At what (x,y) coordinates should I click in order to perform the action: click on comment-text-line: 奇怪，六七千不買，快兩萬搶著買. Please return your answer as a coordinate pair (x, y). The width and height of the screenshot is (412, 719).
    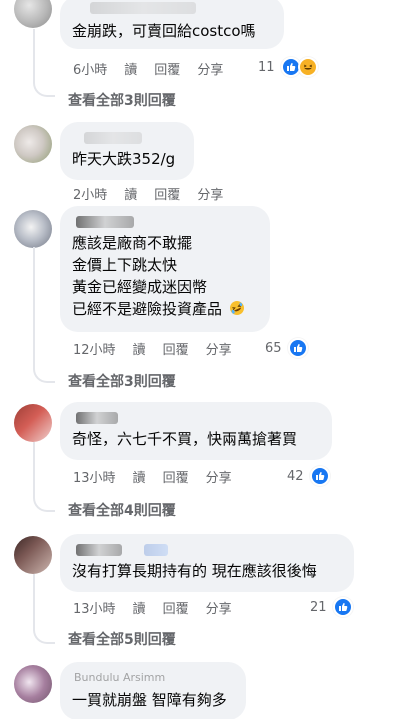
    Looking at the image, I should click on (185, 439).